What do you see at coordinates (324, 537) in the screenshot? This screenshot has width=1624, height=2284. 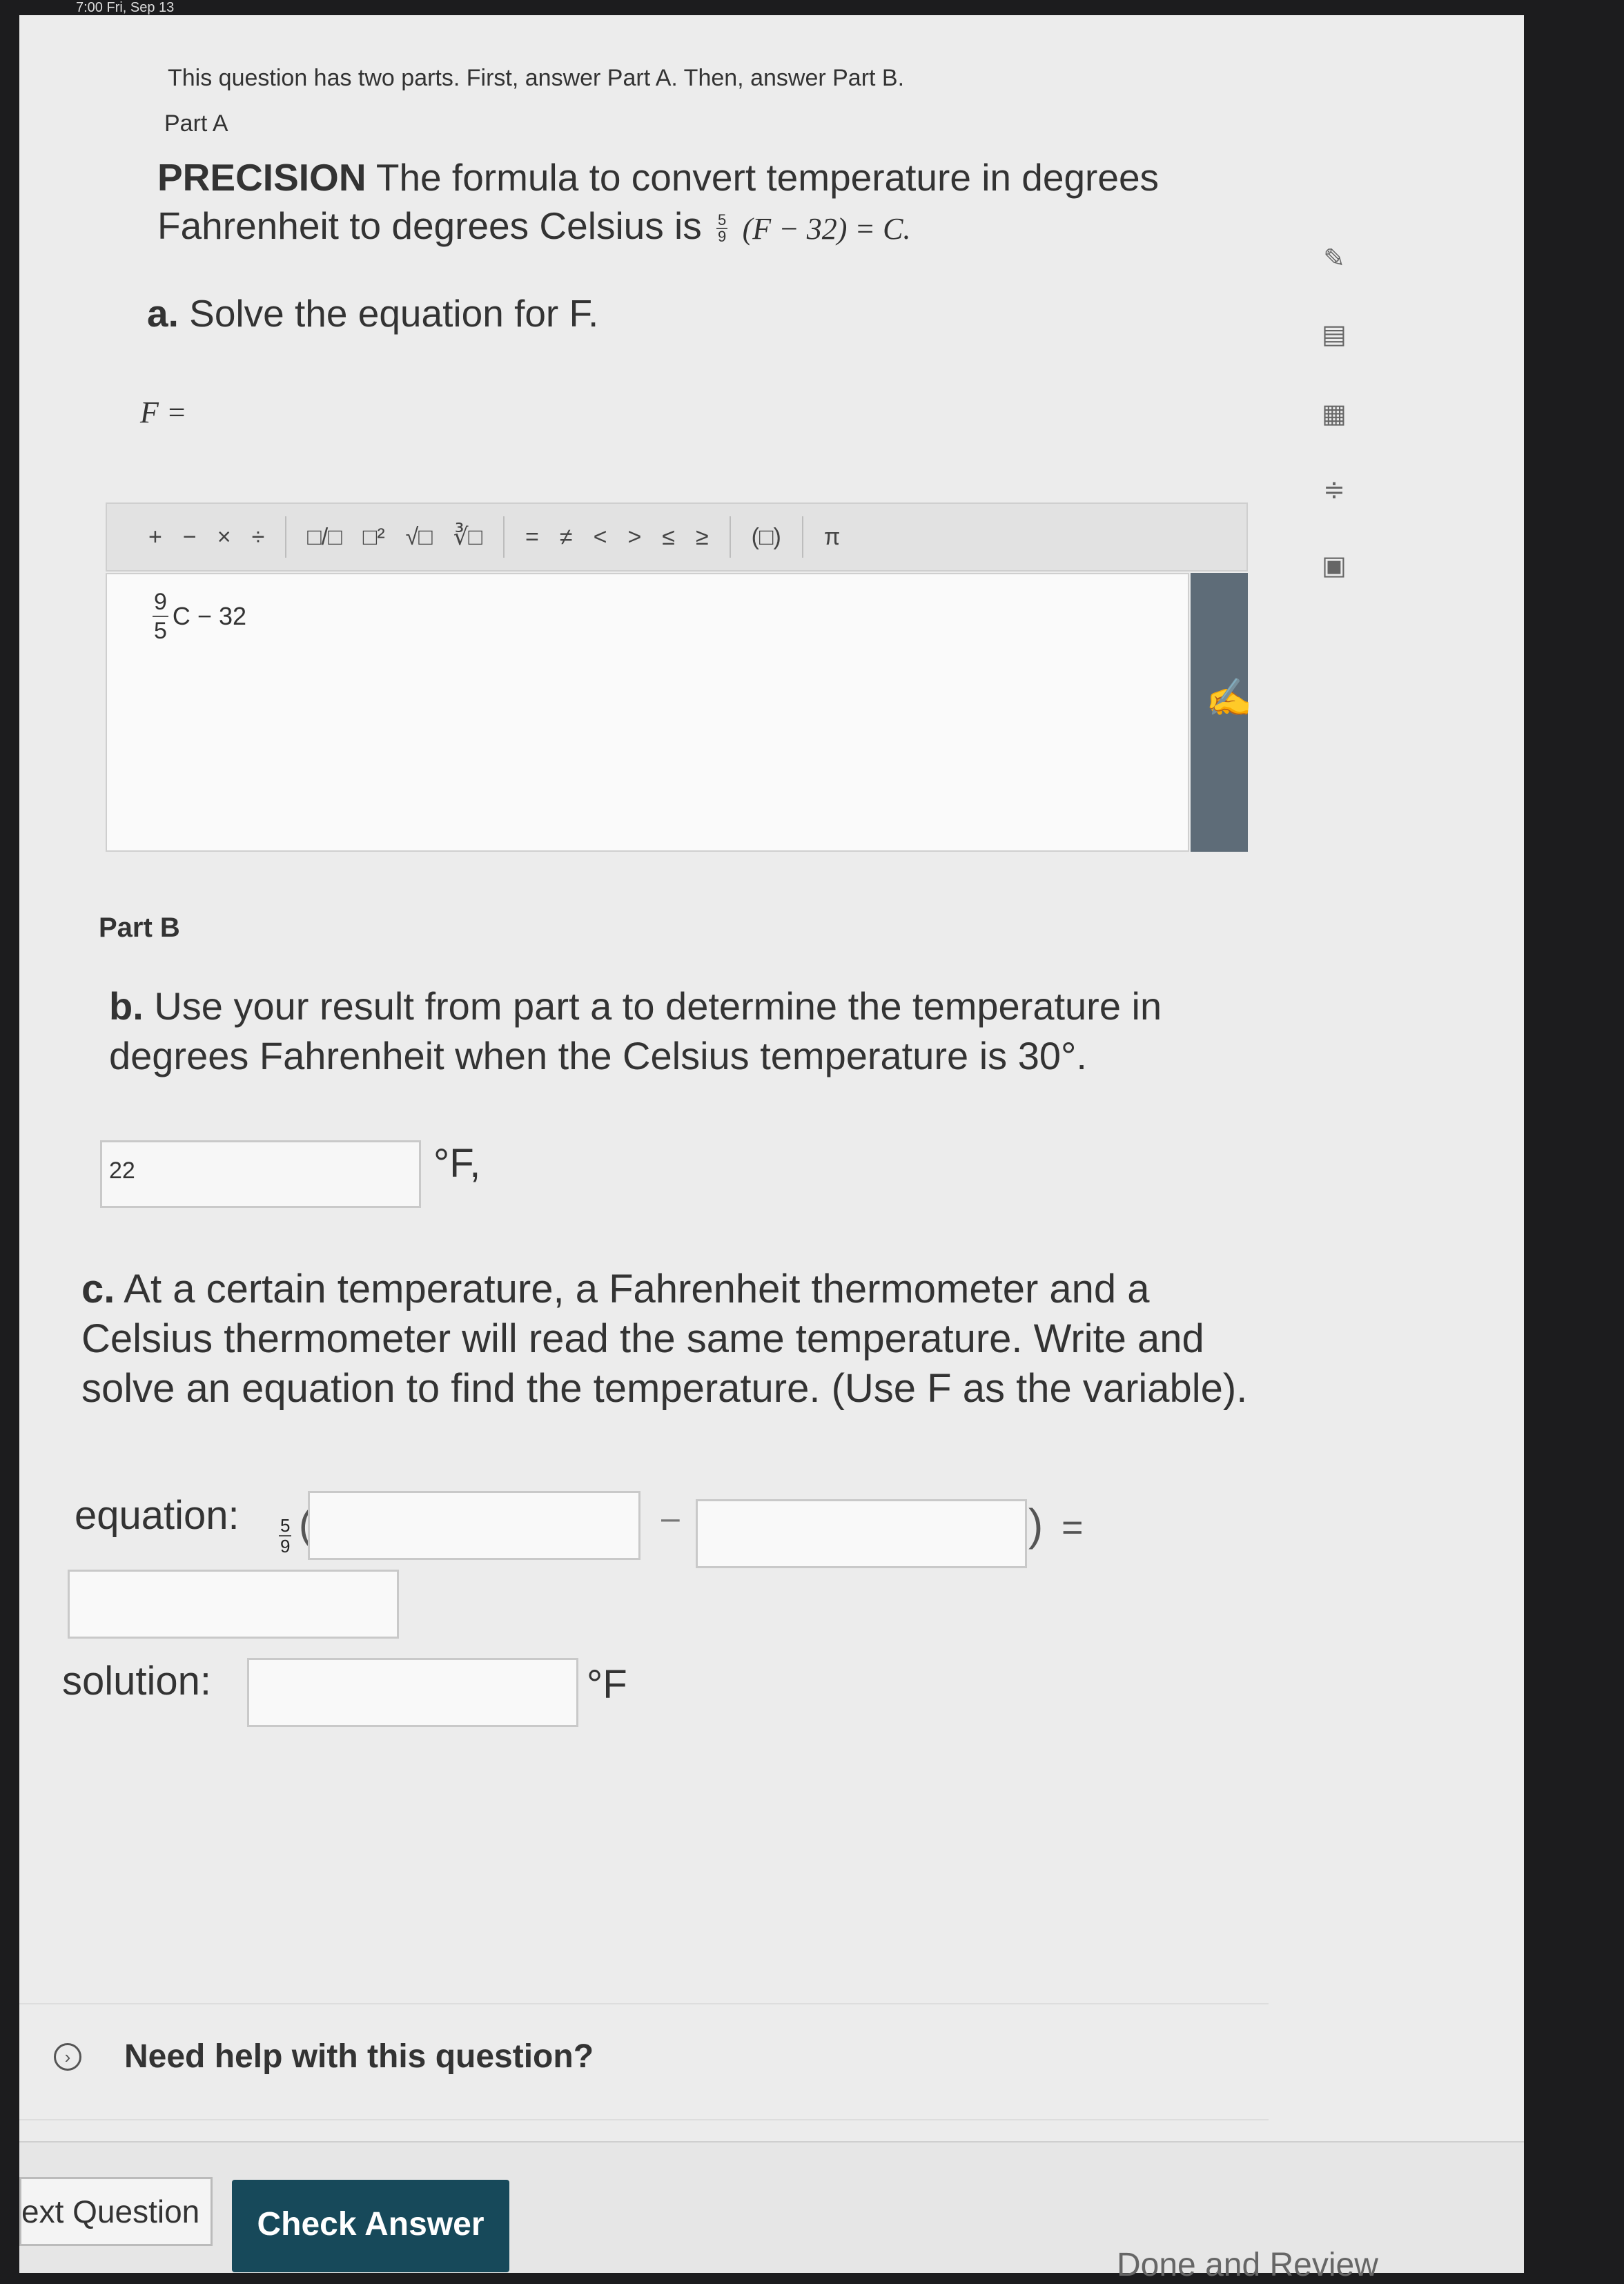 I see `fraction-button: □/□` at bounding box center [324, 537].